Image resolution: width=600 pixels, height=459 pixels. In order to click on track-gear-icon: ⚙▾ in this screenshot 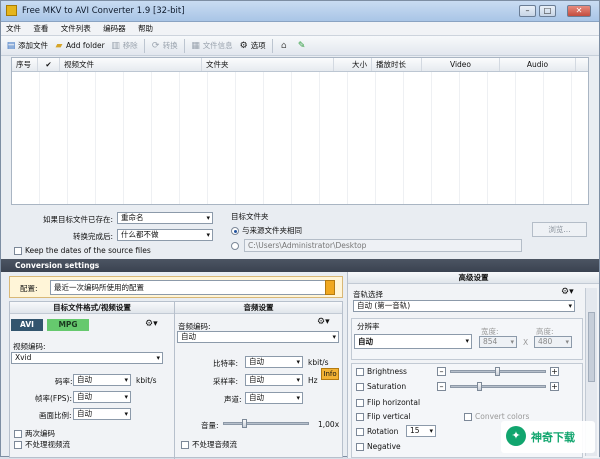, I will do `click(567, 292)`.